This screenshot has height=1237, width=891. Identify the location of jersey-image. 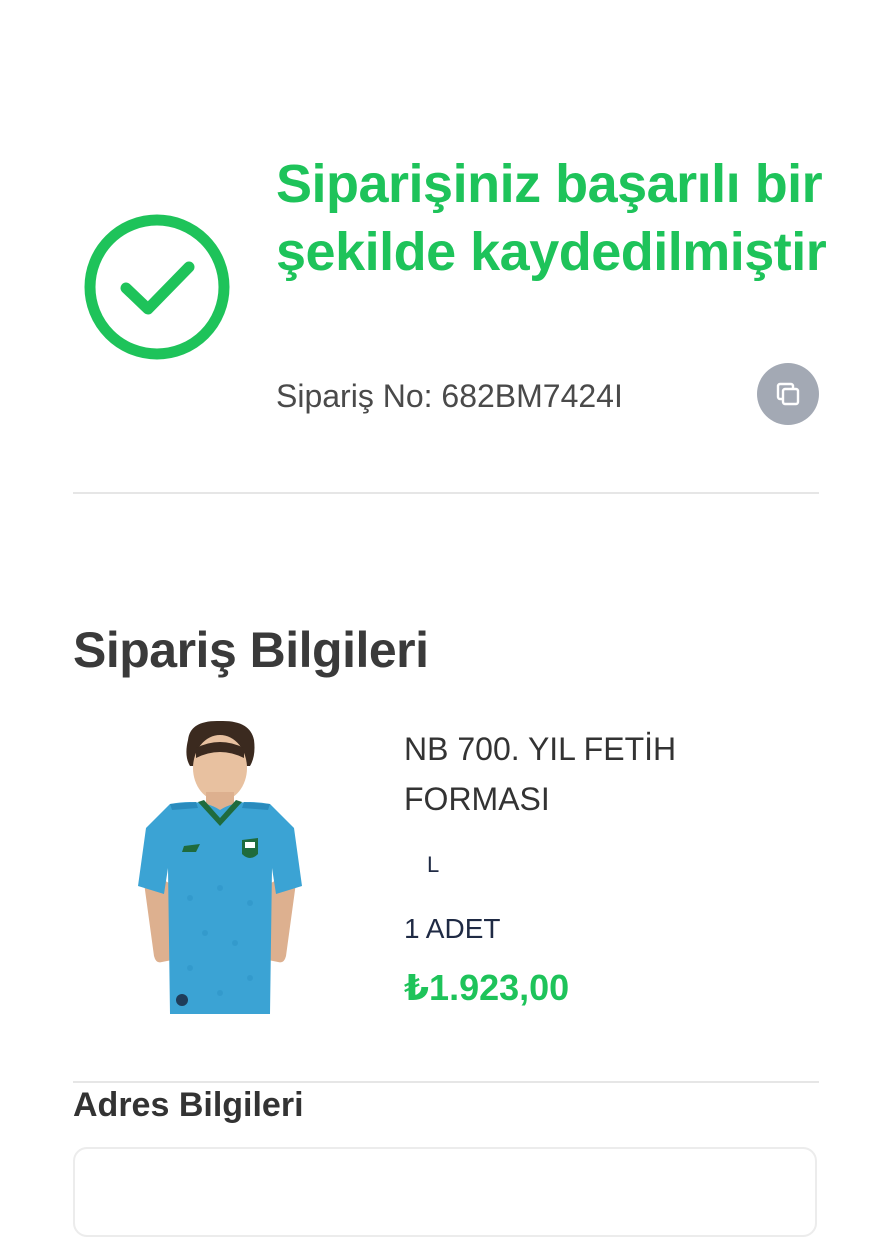
(220, 868).